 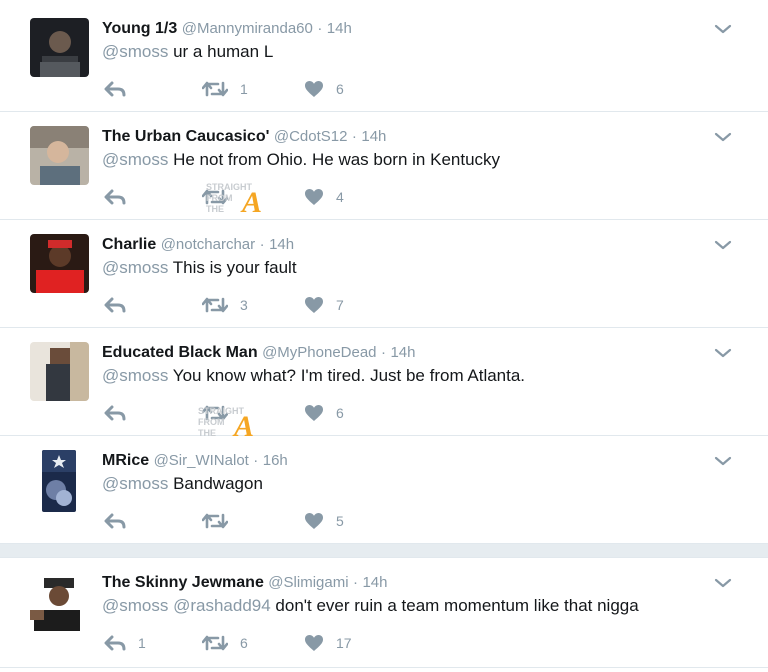 What do you see at coordinates (319, 352) in the screenshot?
I see `user-handle: @MyPhoneDead` at bounding box center [319, 352].